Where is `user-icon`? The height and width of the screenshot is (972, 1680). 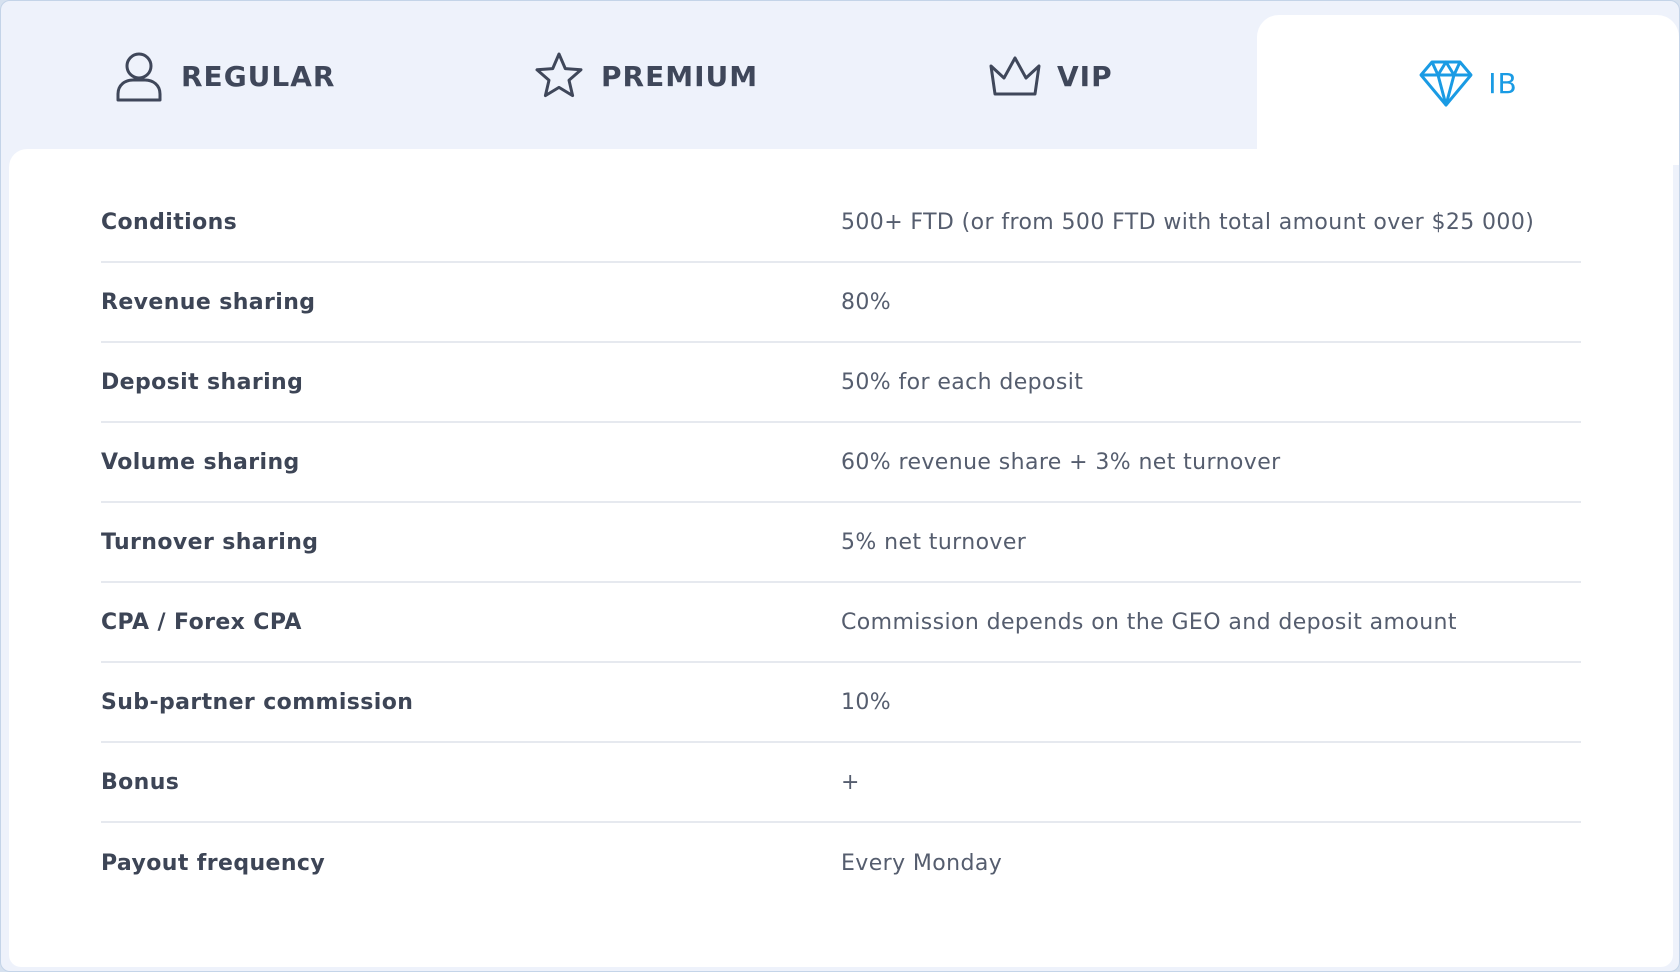 user-icon is located at coordinates (139, 76).